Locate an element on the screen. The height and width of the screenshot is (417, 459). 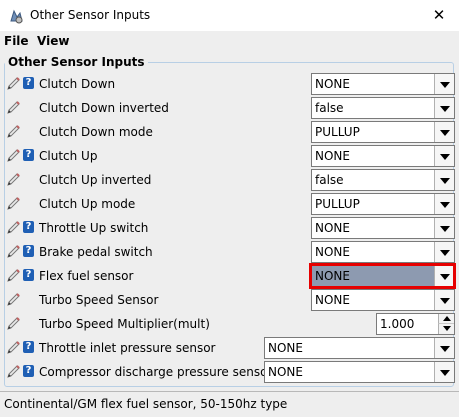
highlight-box is located at coordinates (382, 276).